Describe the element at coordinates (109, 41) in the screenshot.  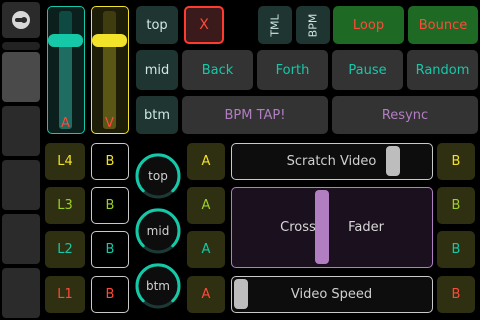
I see `video-fader-handle` at that location.